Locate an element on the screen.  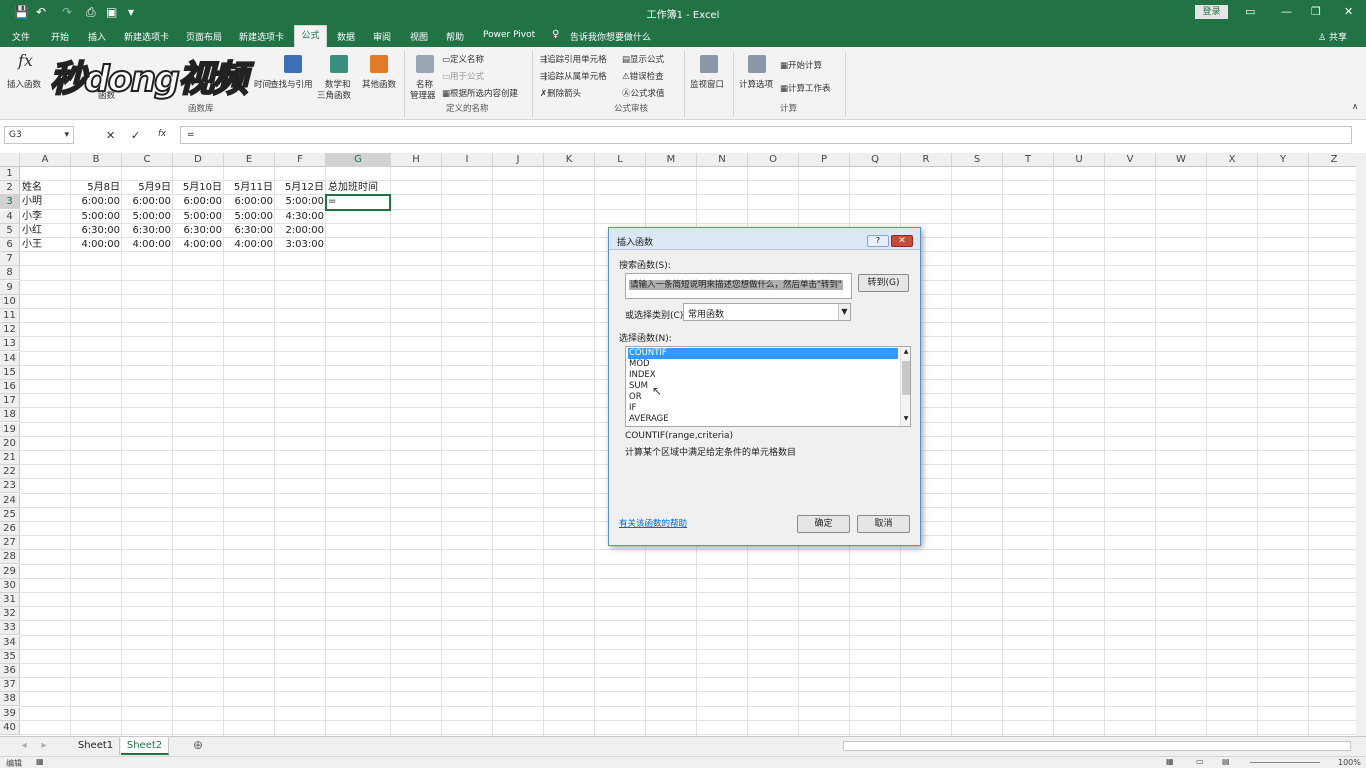
horizontal-scrollbar is located at coordinates (1097, 746).